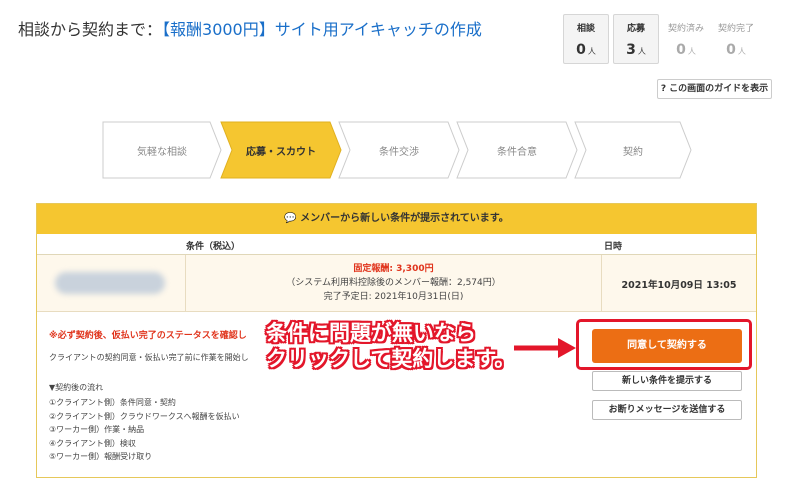 The height and width of the screenshot is (498, 800). What do you see at coordinates (667, 410) in the screenshot?
I see `send-decline-message-button: お断りメッセージを送信する` at bounding box center [667, 410].